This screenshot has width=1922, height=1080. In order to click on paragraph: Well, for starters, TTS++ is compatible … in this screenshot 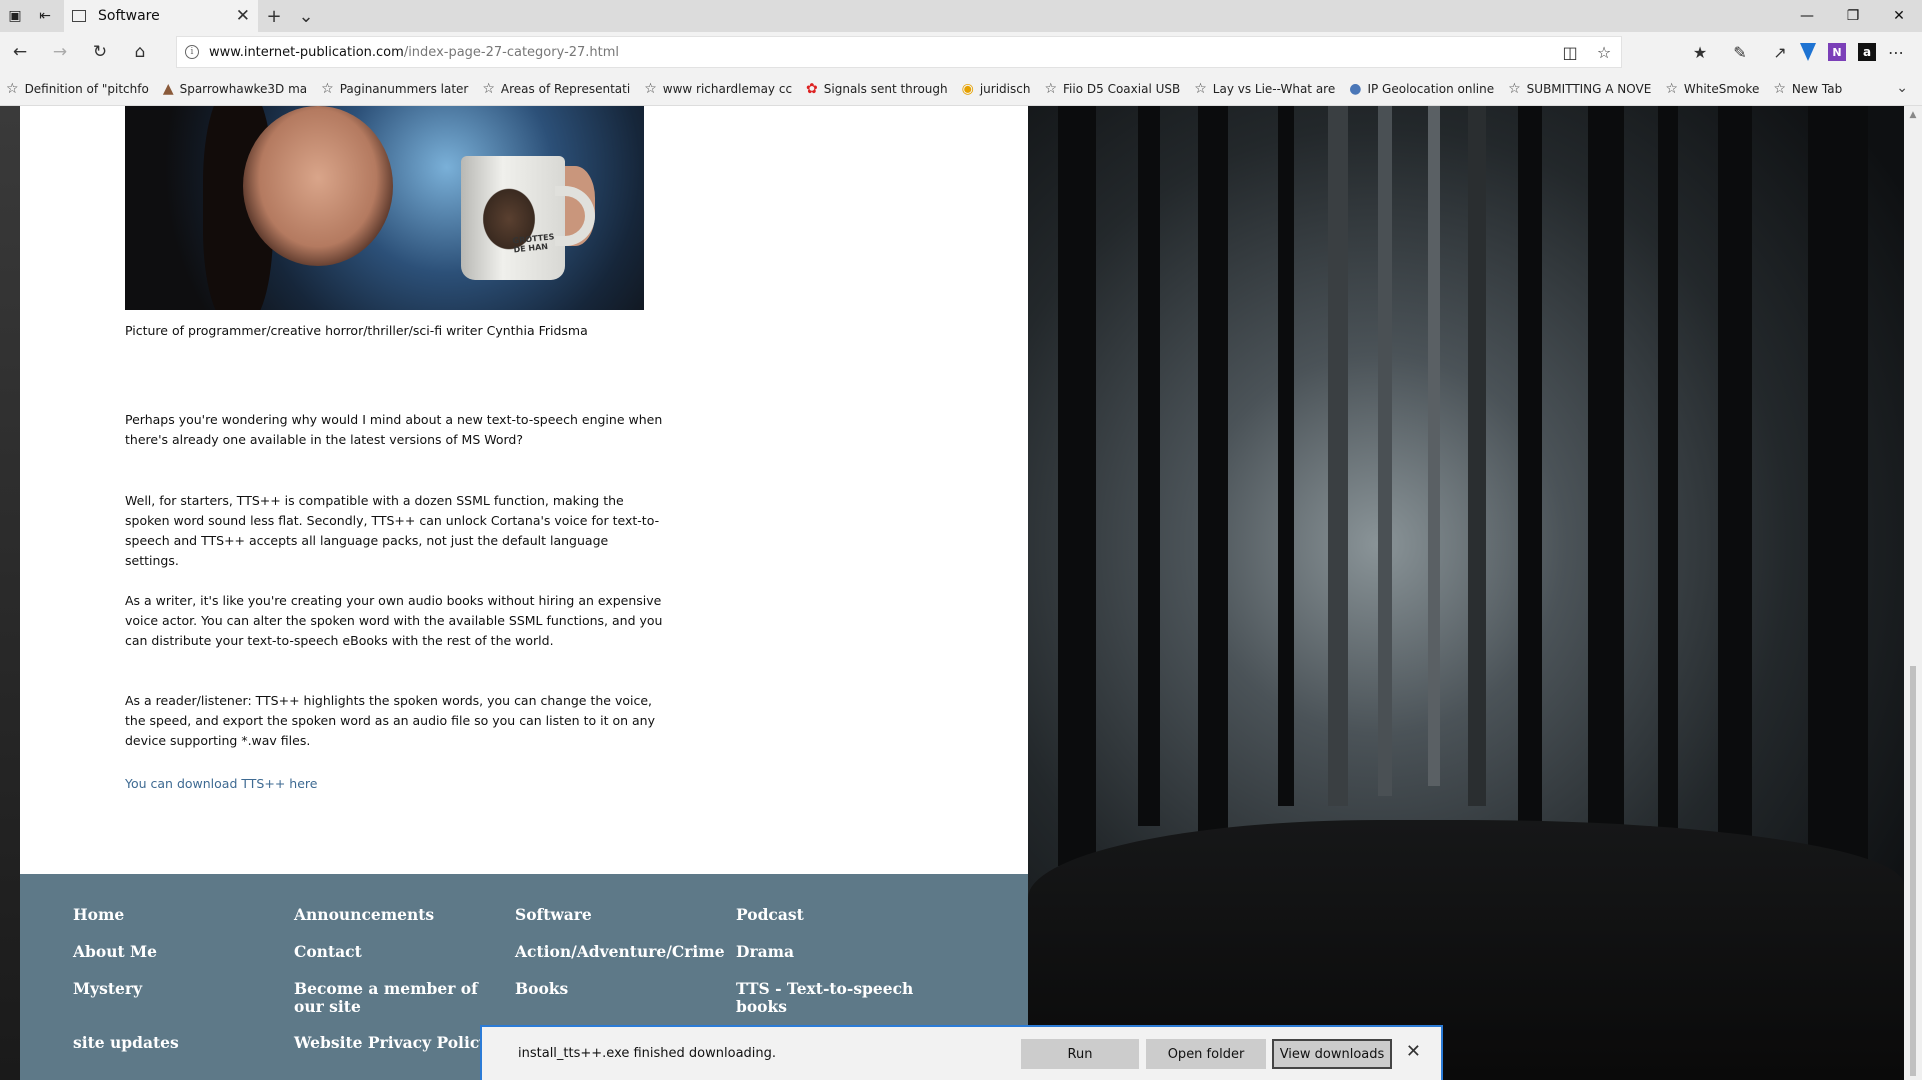, I will do `click(392, 530)`.